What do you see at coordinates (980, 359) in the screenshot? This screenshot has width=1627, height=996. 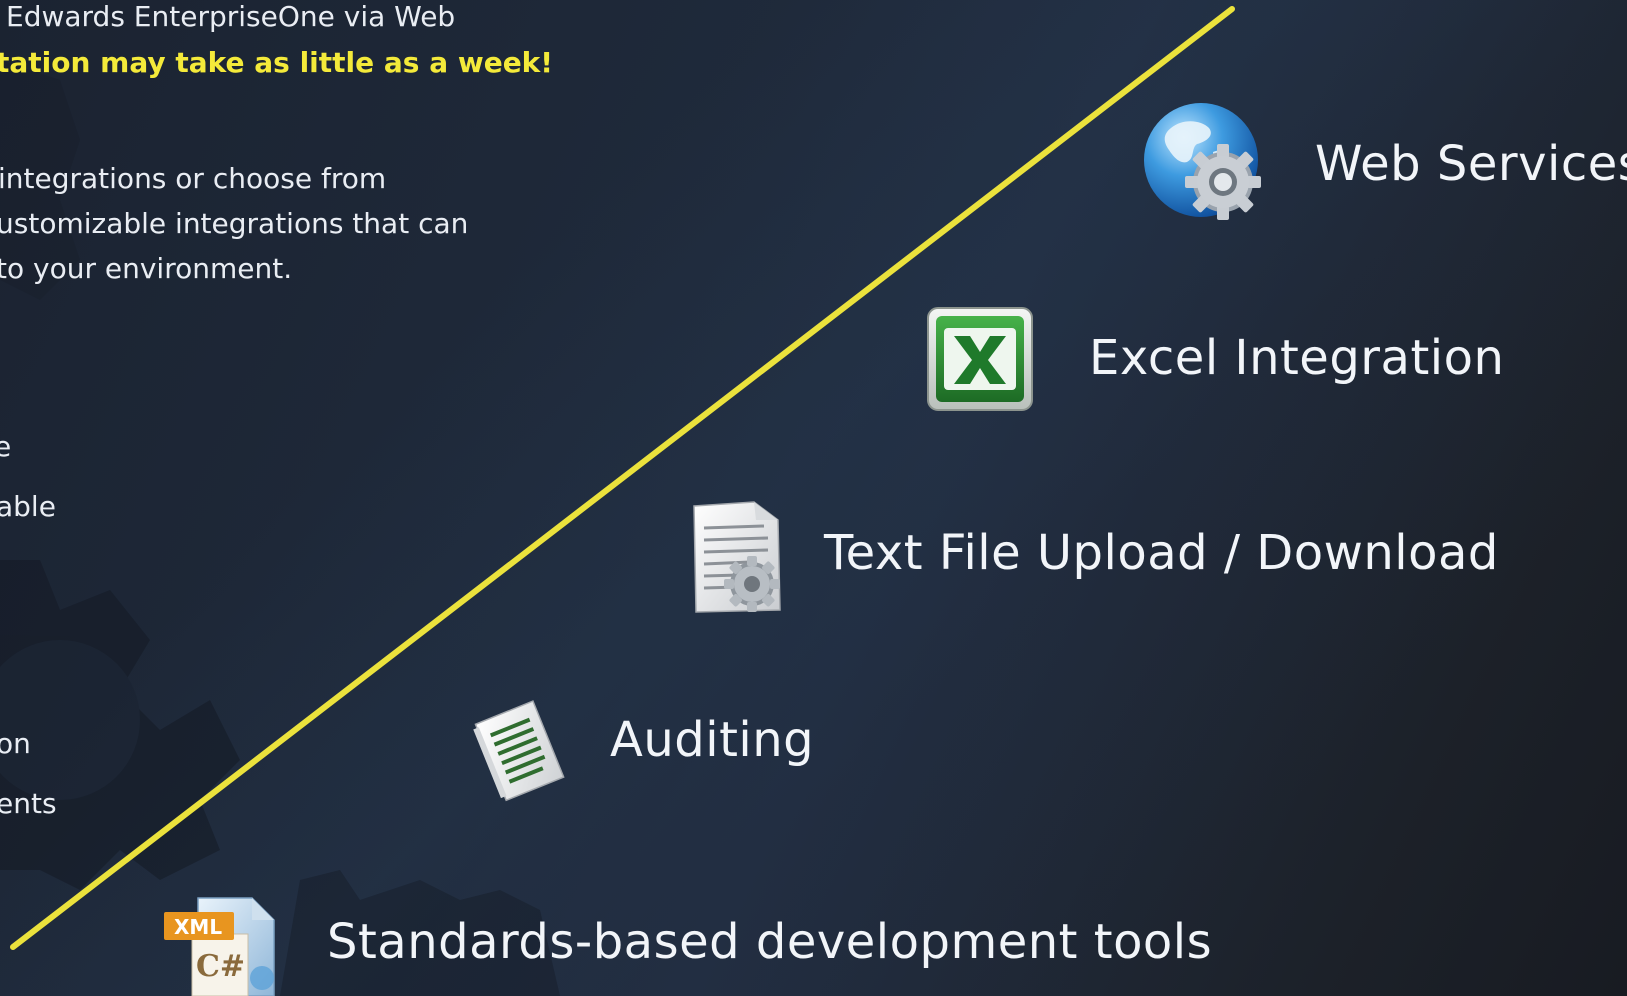 I see `excel-icon` at bounding box center [980, 359].